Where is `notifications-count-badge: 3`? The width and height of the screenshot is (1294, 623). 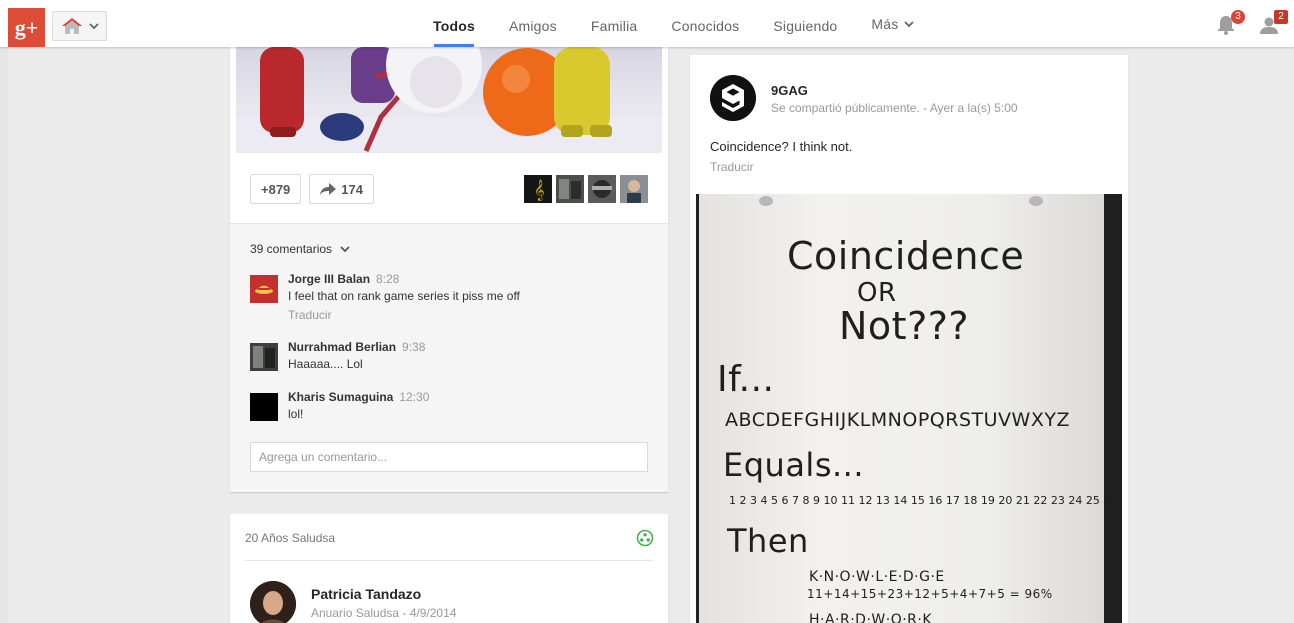
notifications-count-badge: 3 is located at coordinates (1238, 17).